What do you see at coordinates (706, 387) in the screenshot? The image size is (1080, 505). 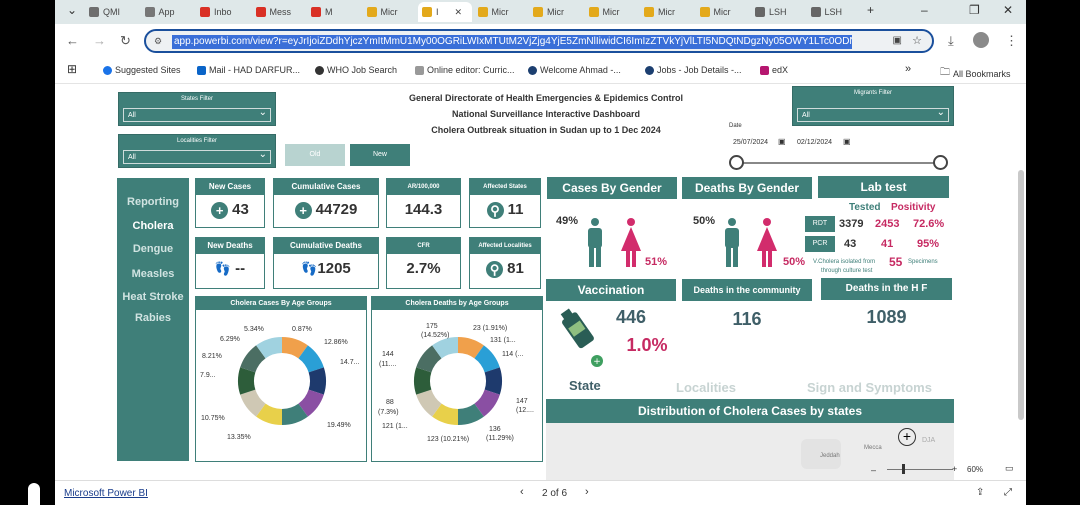 I see `tab-localities: Localities` at bounding box center [706, 387].